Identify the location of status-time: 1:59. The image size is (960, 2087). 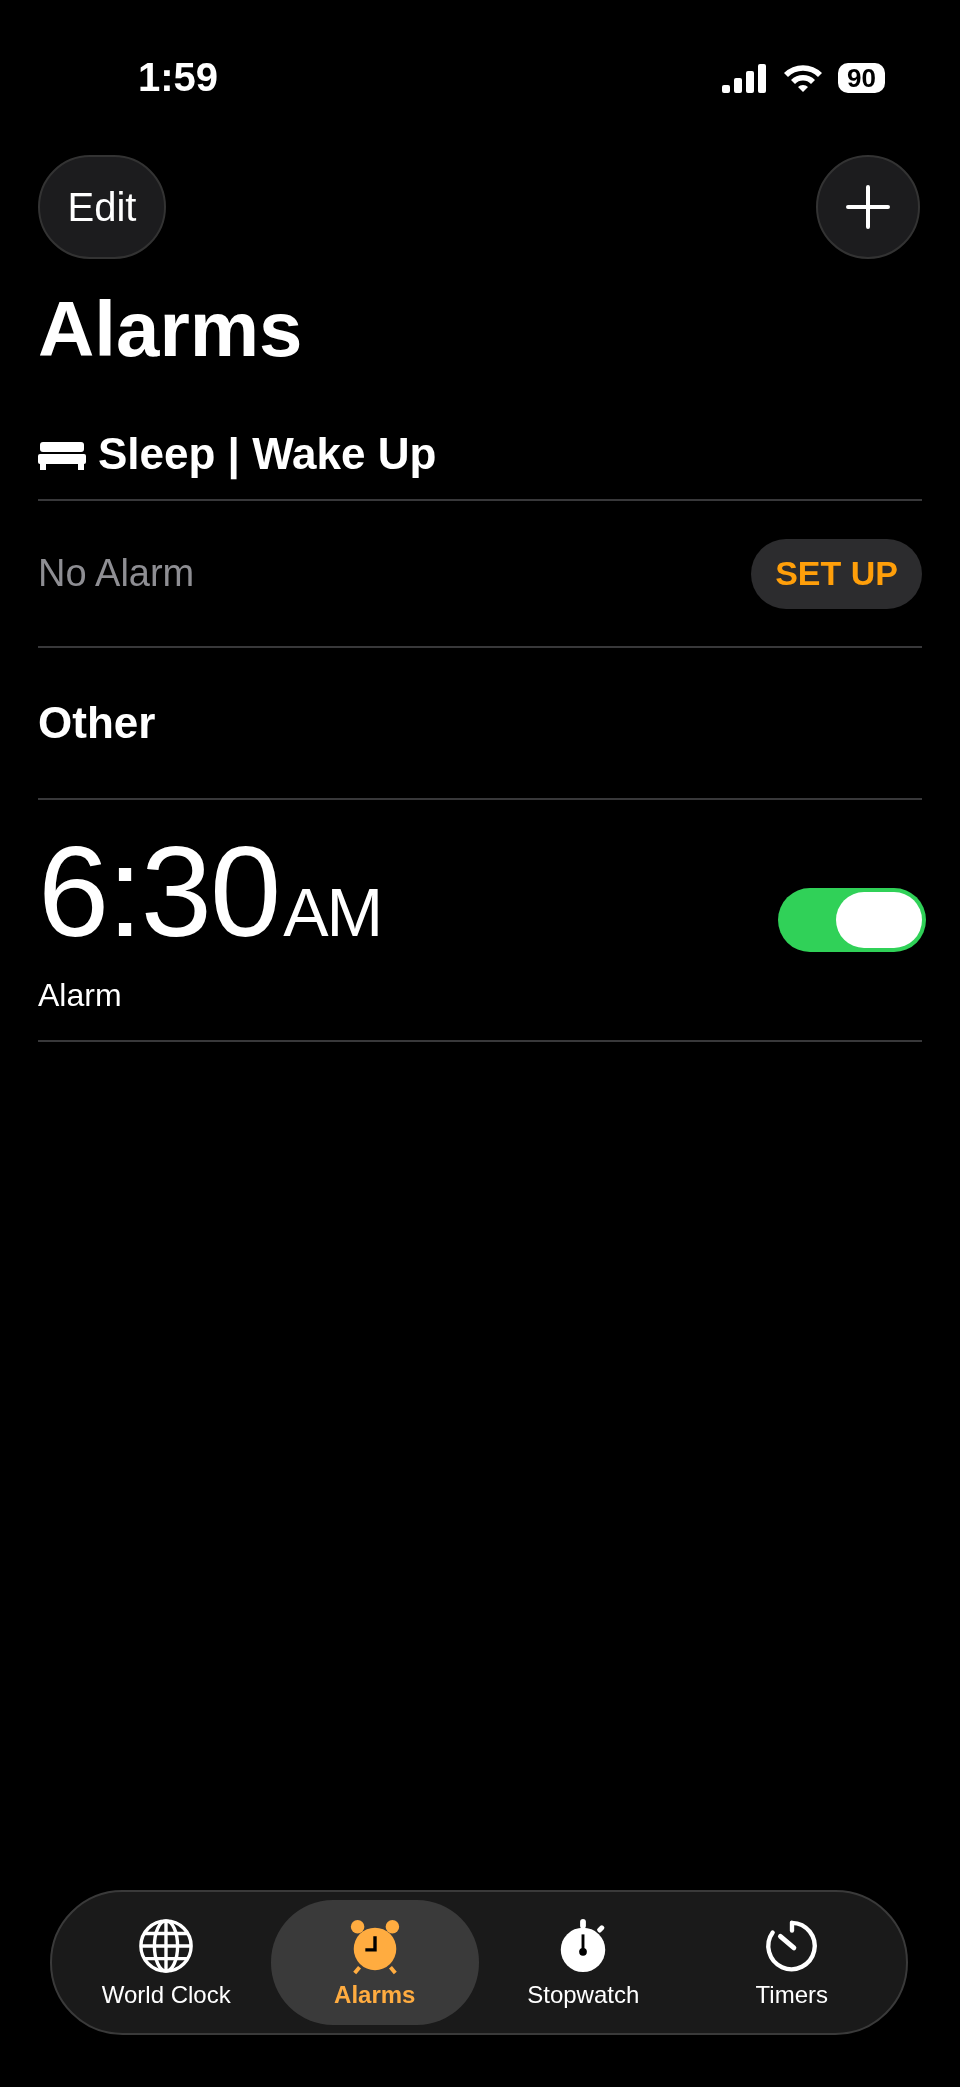
(178, 77).